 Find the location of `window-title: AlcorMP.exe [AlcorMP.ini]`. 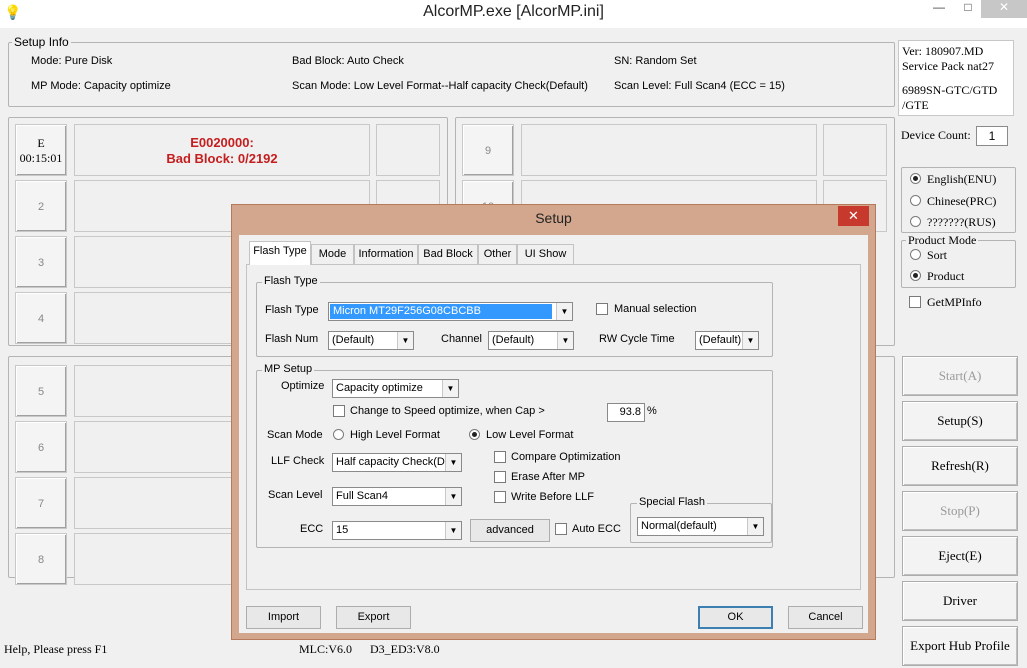

window-title: AlcorMP.exe [AlcorMP.ini] is located at coordinates (513, 11).